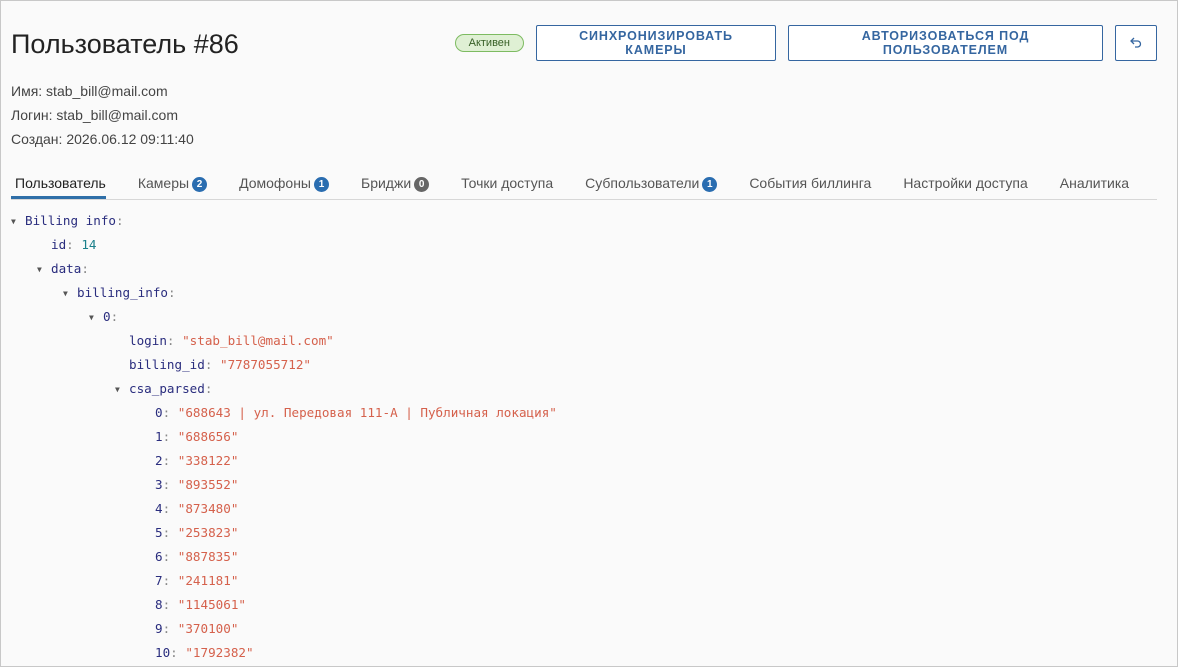  I want to click on page-title: Пользователь #86, so click(125, 44).